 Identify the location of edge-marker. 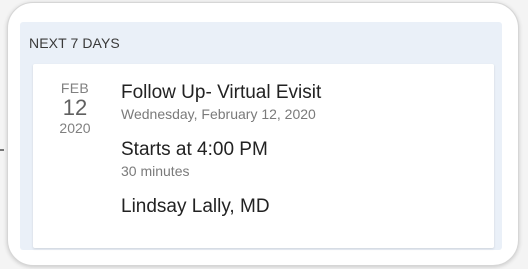
(2, 150).